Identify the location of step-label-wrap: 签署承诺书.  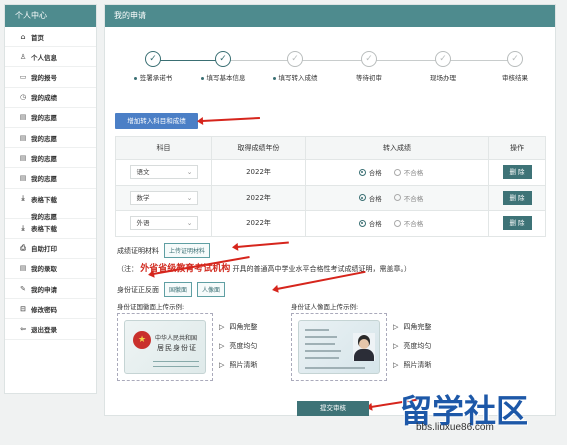
(153, 77).